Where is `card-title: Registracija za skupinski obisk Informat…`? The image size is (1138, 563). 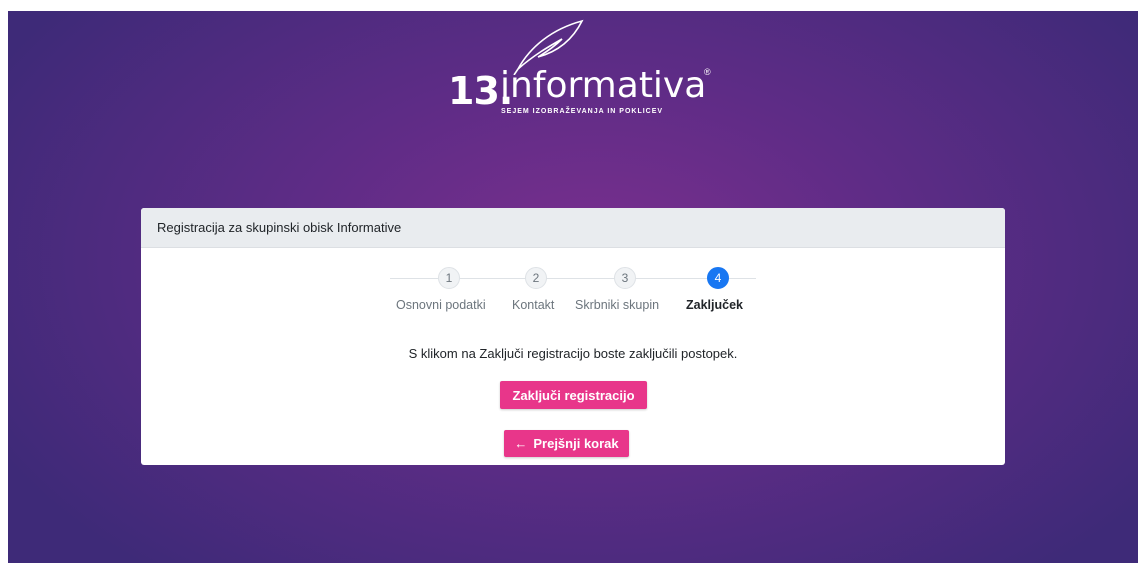 card-title: Registracija za skupinski obisk Informat… is located at coordinates (279, 227).